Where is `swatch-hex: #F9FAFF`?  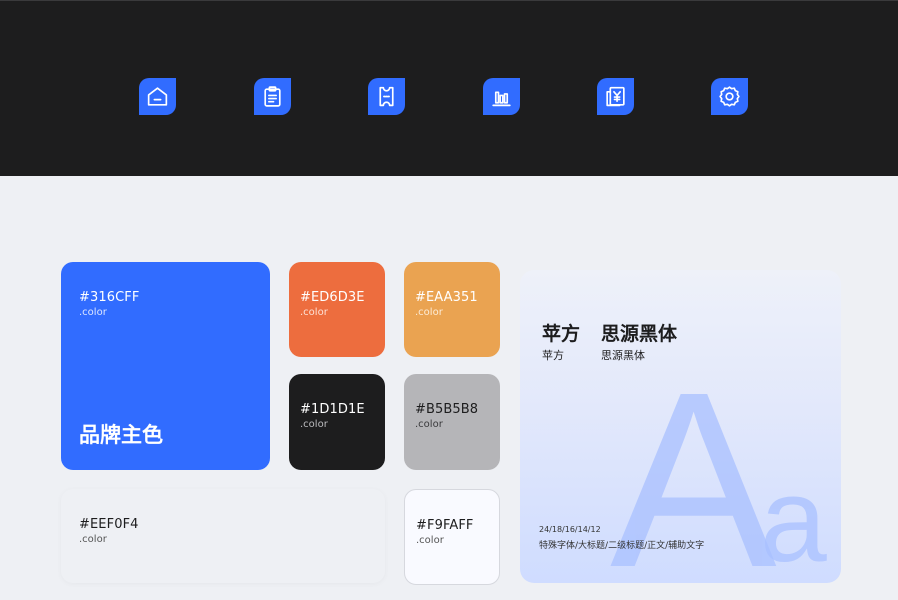
swatch-hex: #F9FAFF is located at coordinates (445, 525).